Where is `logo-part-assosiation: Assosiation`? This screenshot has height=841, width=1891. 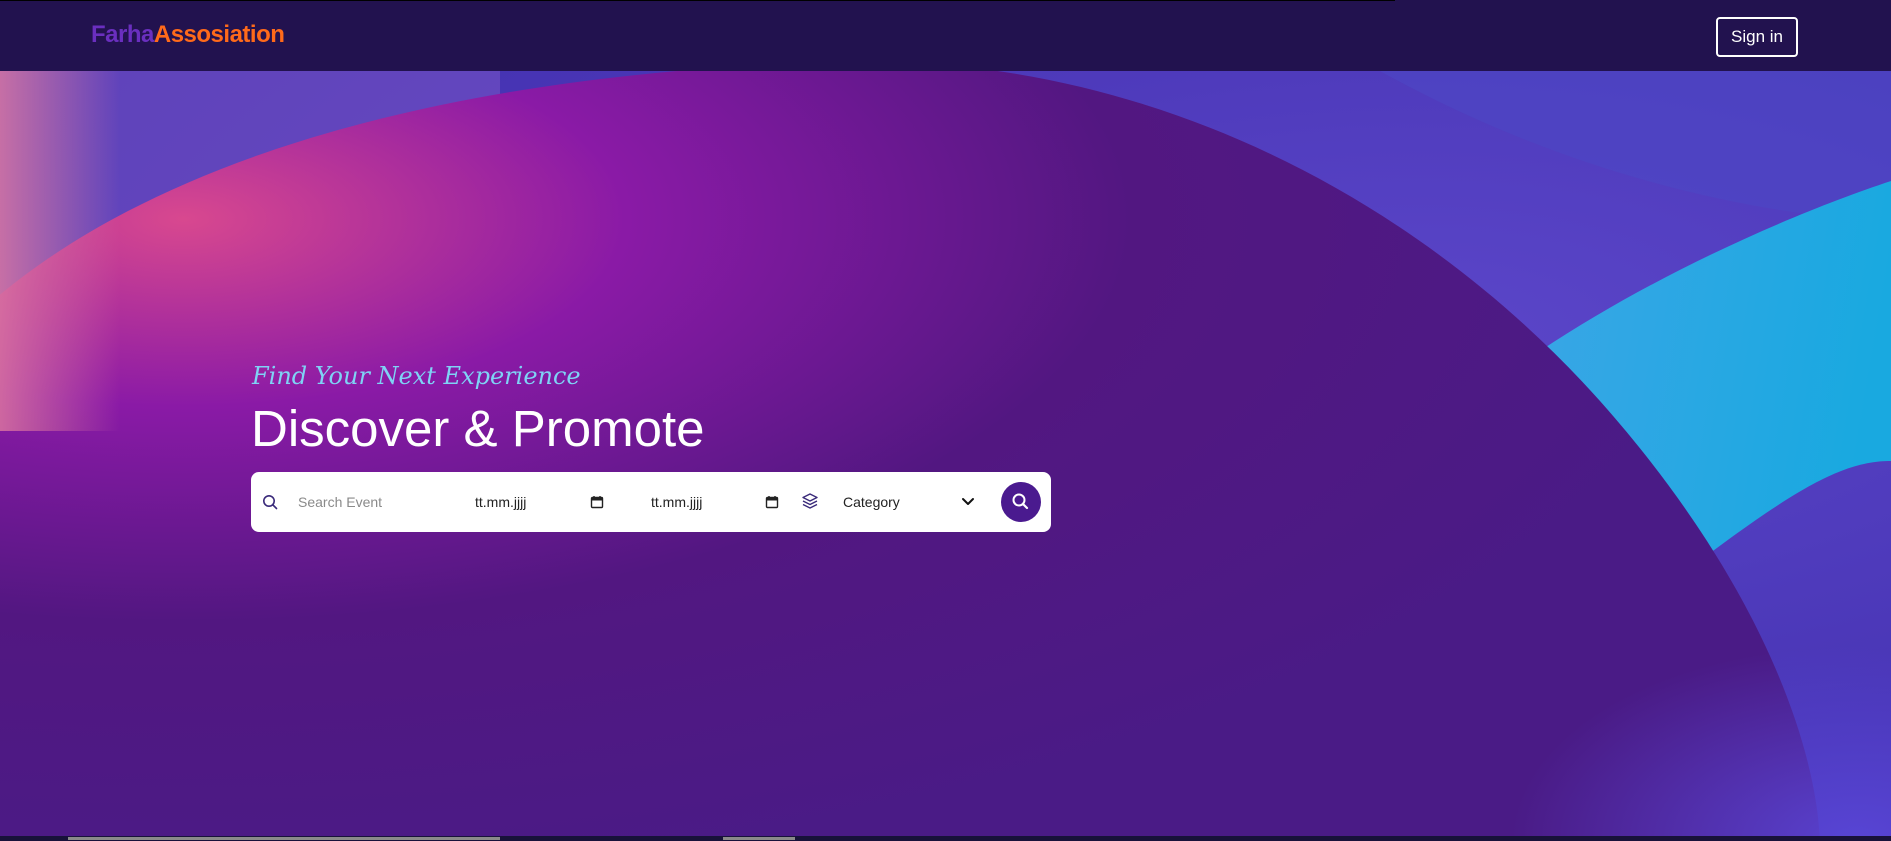
logo-part-assosiation: Assosiation is located at coordinates (219, 34).